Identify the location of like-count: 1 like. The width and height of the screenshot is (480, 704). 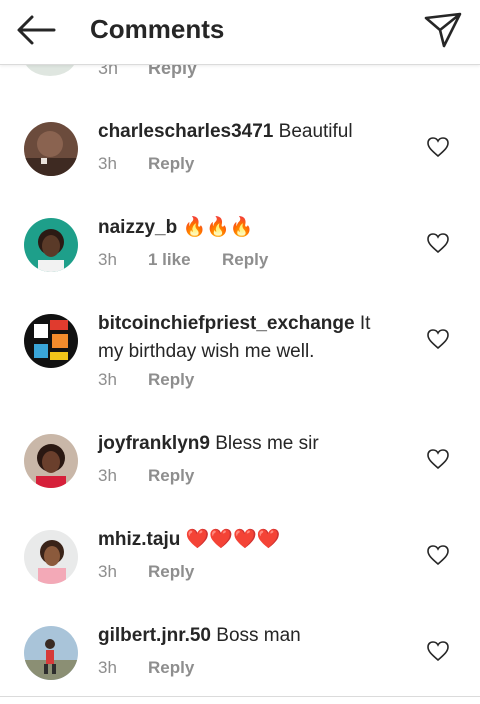
(185, 260).